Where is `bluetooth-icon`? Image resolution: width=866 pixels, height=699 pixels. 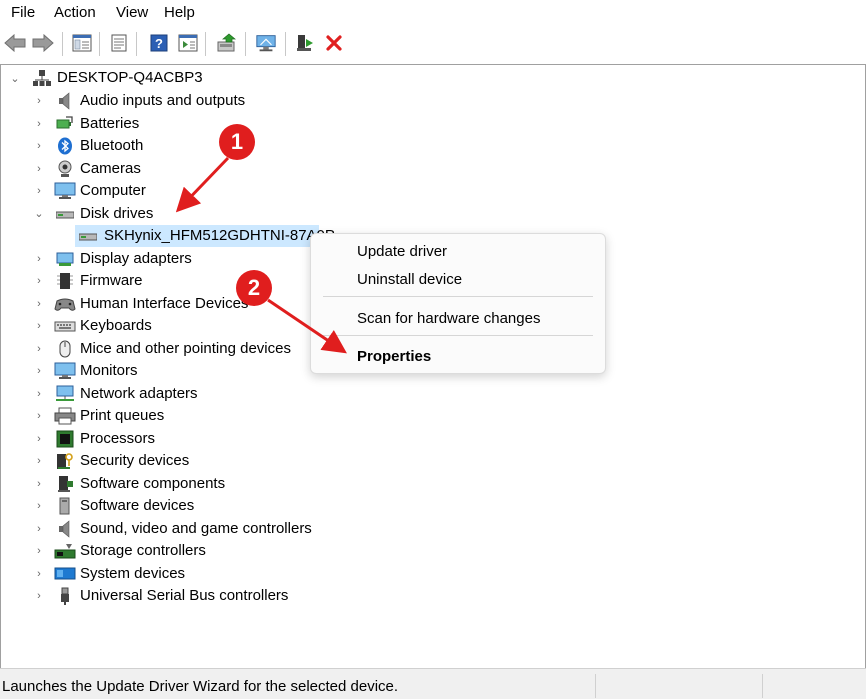 bluetooth-icon is located at coordinates (65, 146).